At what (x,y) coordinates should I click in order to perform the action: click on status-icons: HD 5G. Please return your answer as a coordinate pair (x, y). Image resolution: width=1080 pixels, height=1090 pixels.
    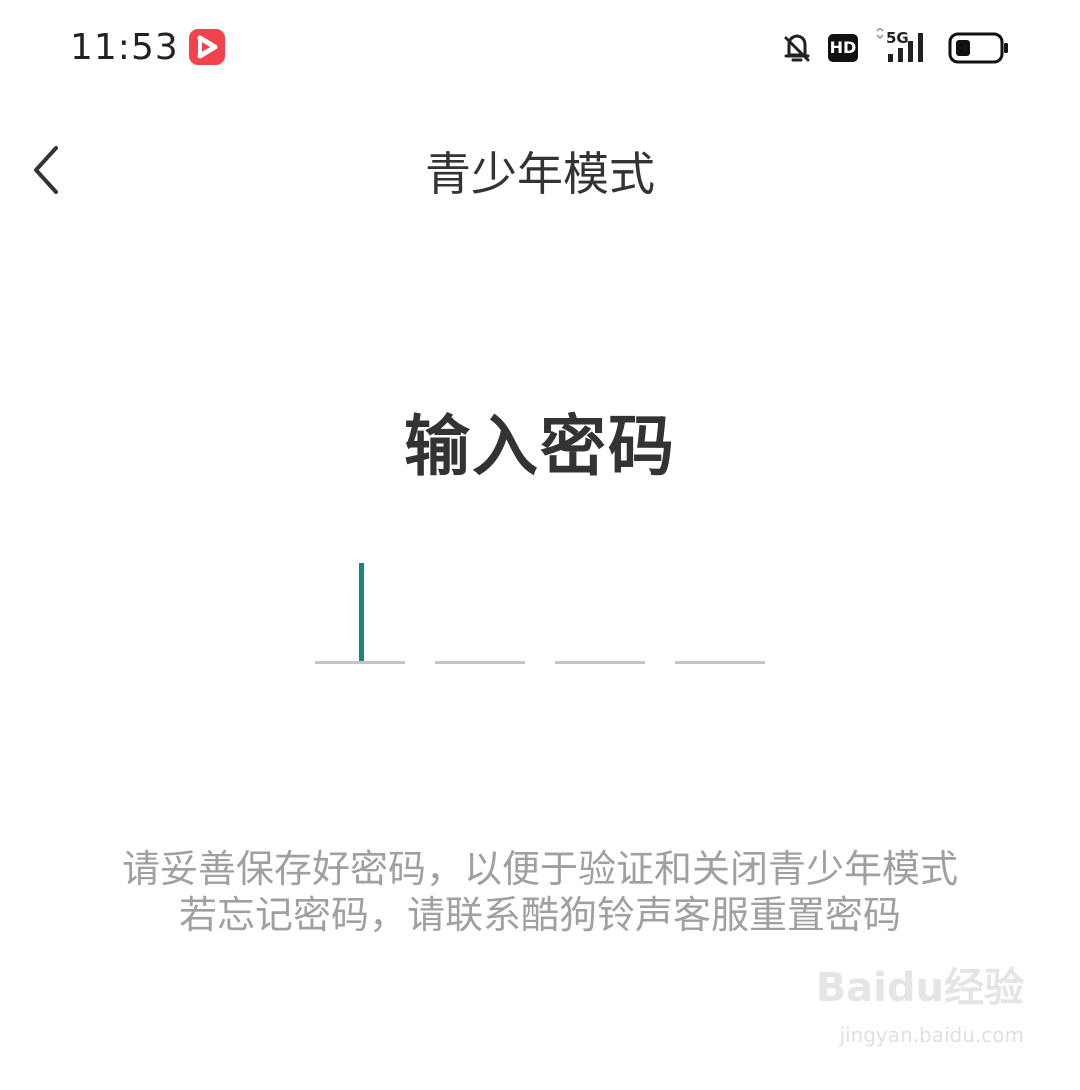
    Looking at the image, I should click on (897, 48).